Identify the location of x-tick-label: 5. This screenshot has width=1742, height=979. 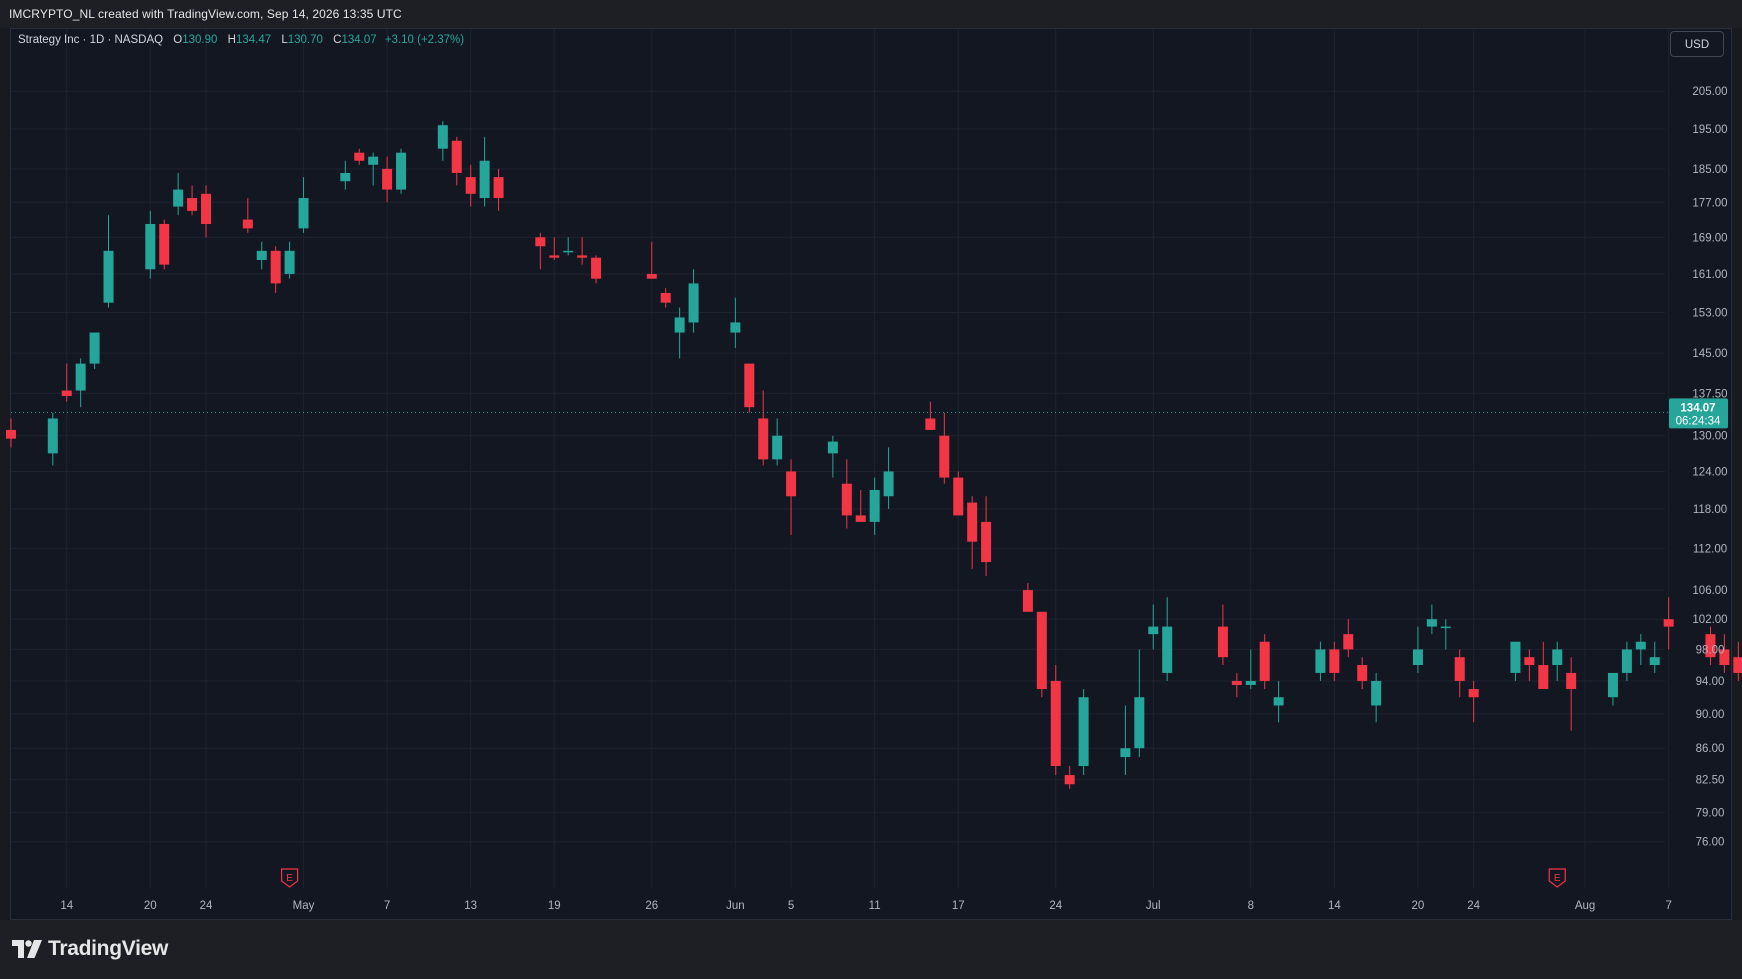
(791, 906).